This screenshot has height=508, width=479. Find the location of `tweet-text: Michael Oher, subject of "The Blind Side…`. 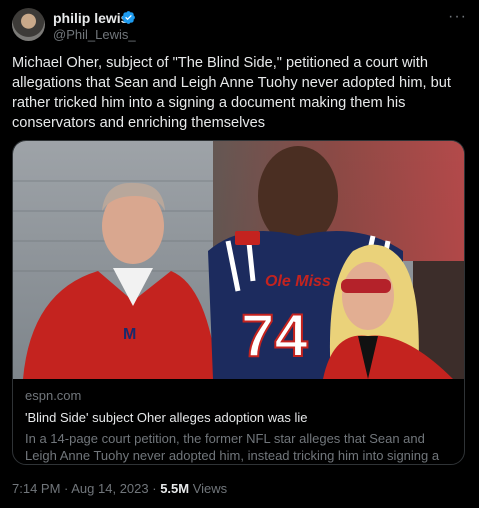

tweet-text: Michael Oher, subject of "The Blind Side… is located at coordinates (231, 93).